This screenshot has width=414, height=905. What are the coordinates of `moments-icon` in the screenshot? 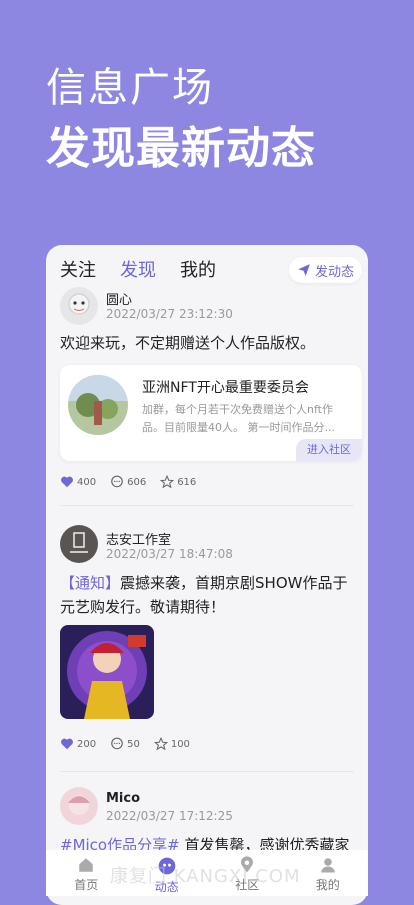 It's located at (167, 866).